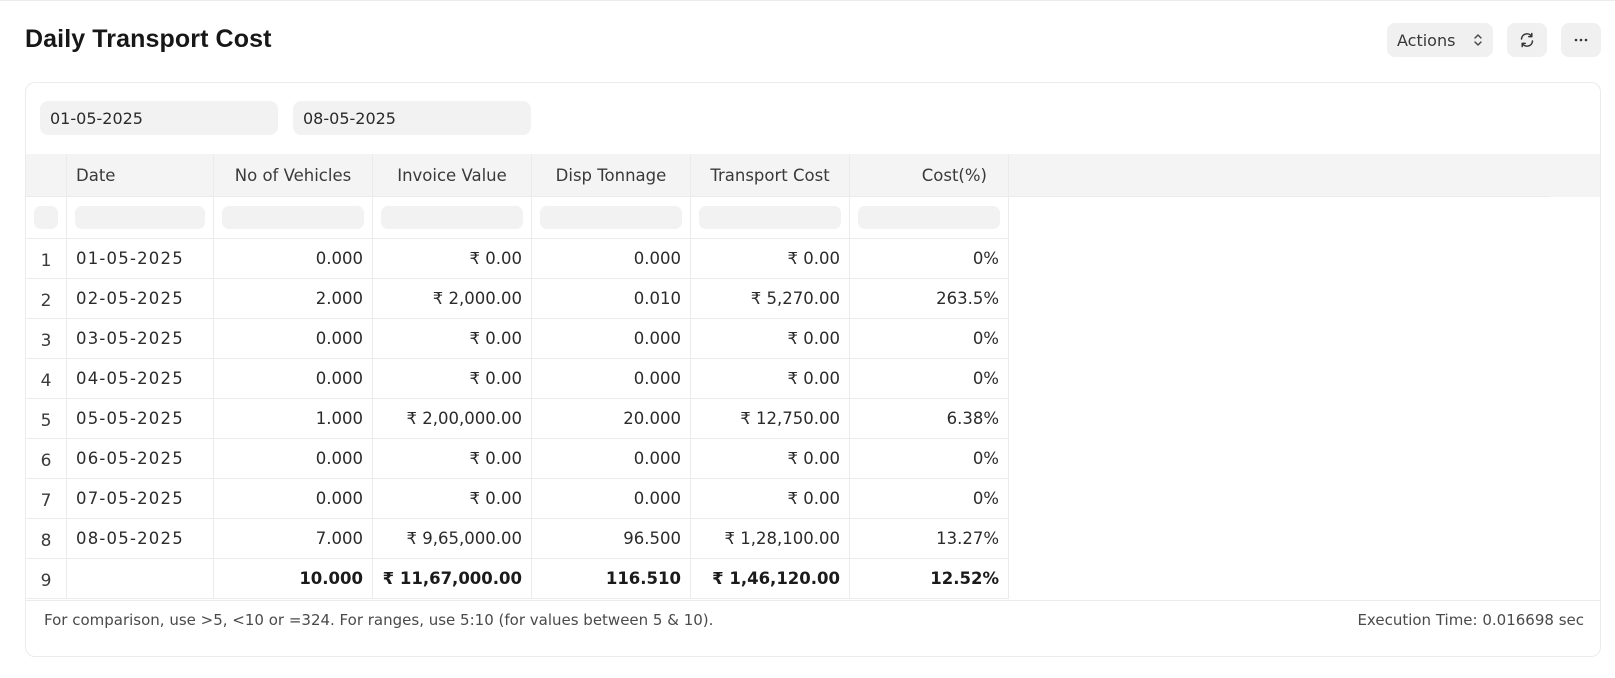 This screenshot has height=678, width=1615. Describe the element at coordinates (140, 339) in the screenshot. I see `date-cell: 03-05-2025` at that location.